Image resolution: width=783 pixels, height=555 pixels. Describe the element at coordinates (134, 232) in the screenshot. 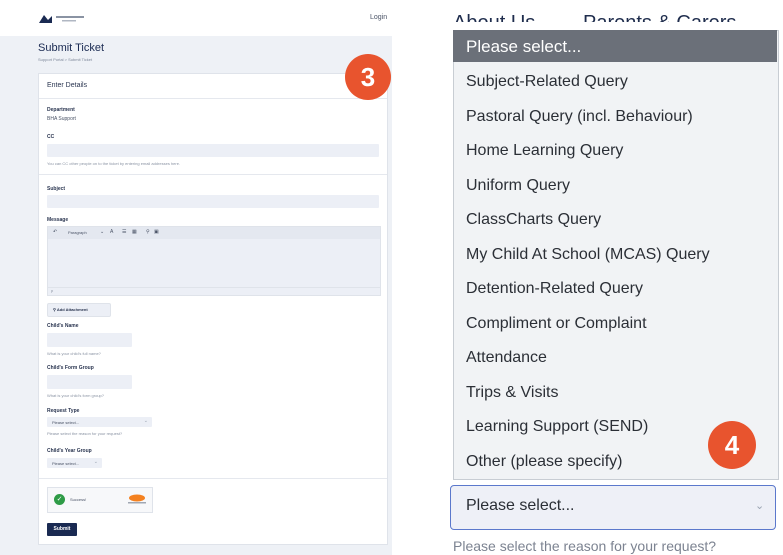

I see `table-icon: ▦` at that location.